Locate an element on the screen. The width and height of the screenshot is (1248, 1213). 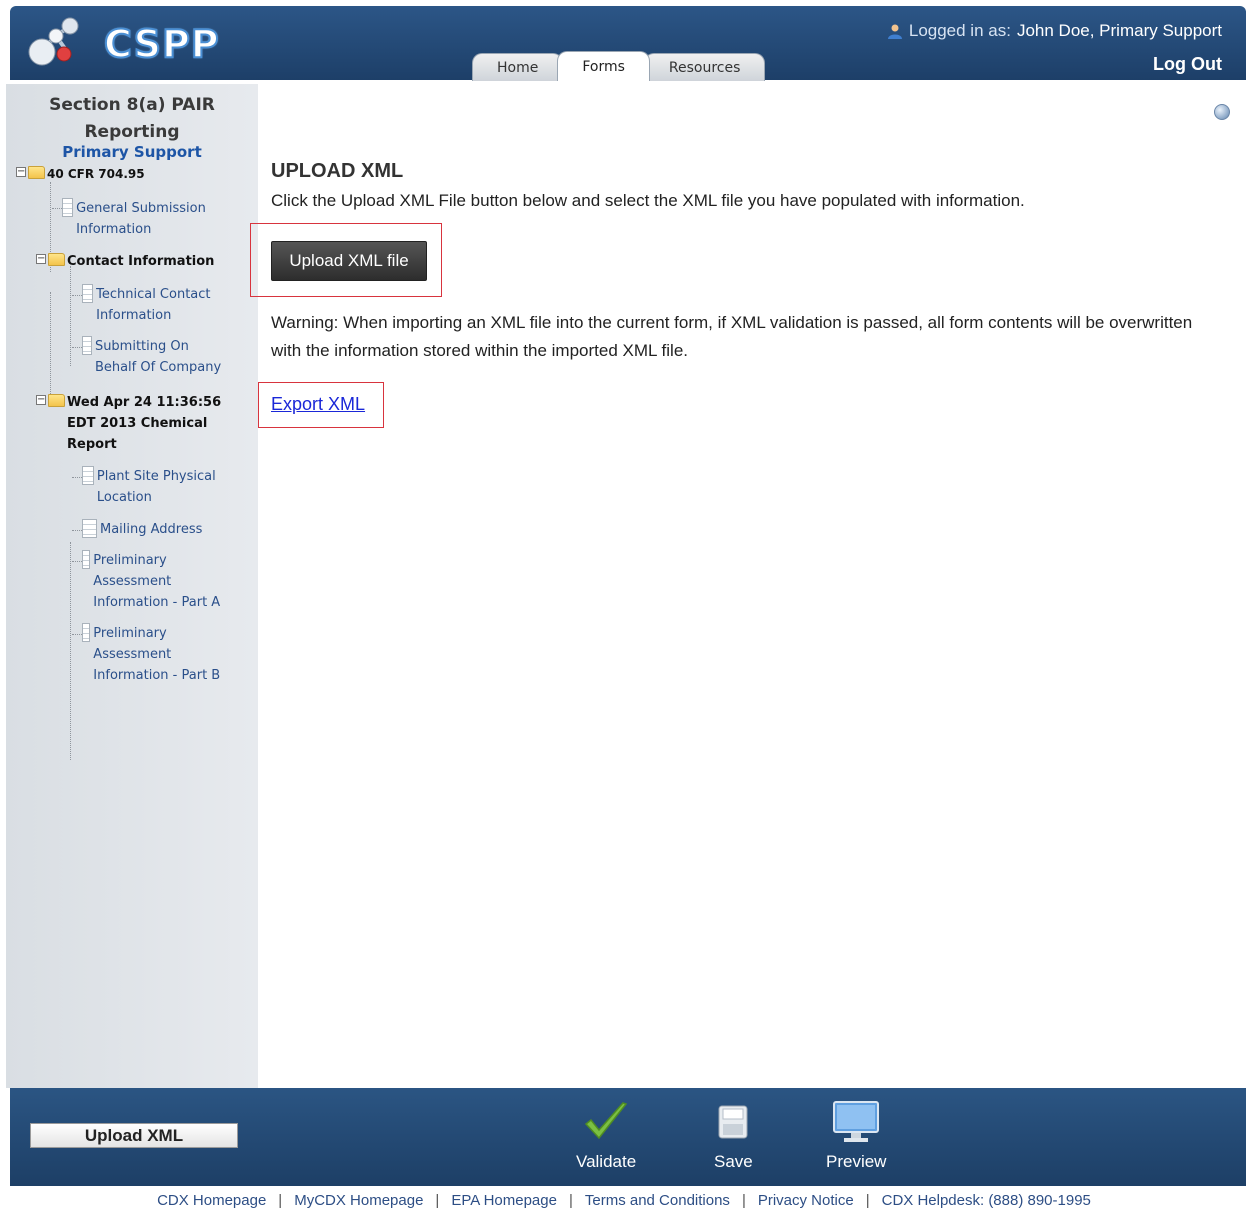
upload-xml-footer-button: Upload XML is located at coordinates (134, 1135).